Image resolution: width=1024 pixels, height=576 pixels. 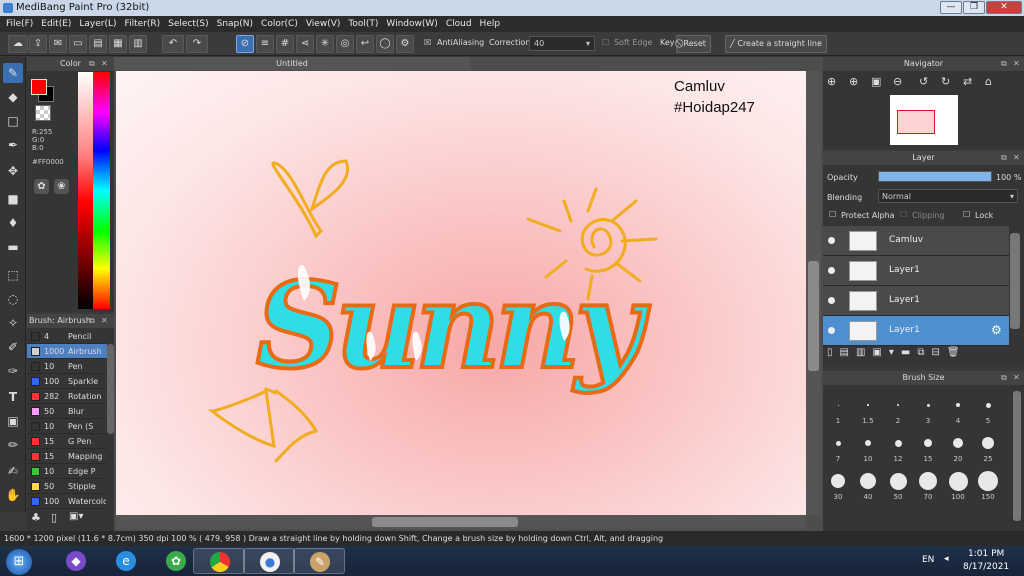 I want to click on brush-tool-icon: ✎, so click(x=13, y=73).